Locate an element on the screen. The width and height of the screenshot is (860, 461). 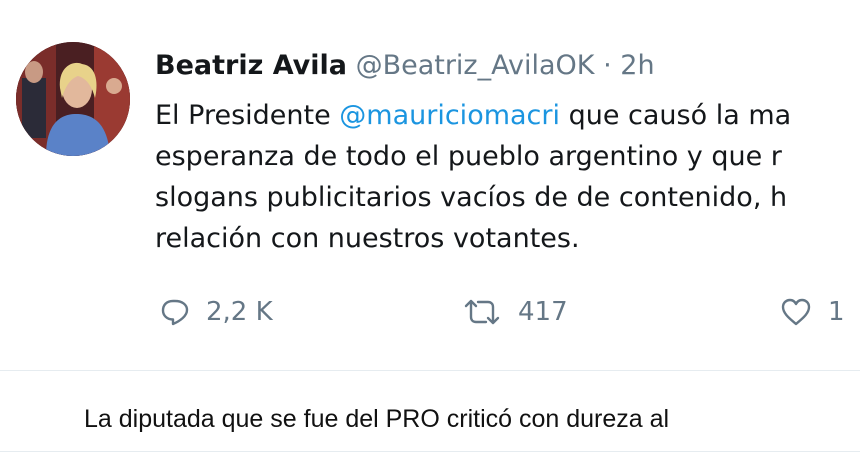
retweet-button: 417 is located at coordinates (515, 312).